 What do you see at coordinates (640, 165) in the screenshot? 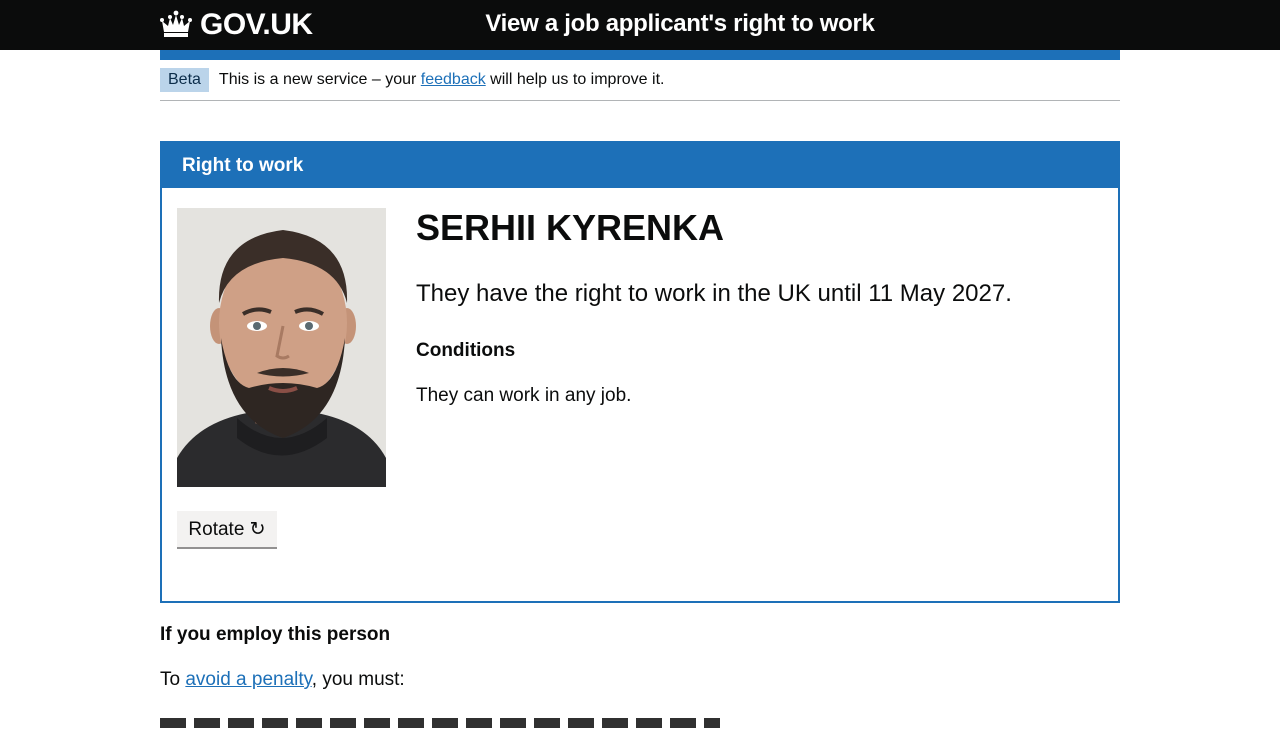
I see `panel-title: Right to work` at bounding box center [640, 165].